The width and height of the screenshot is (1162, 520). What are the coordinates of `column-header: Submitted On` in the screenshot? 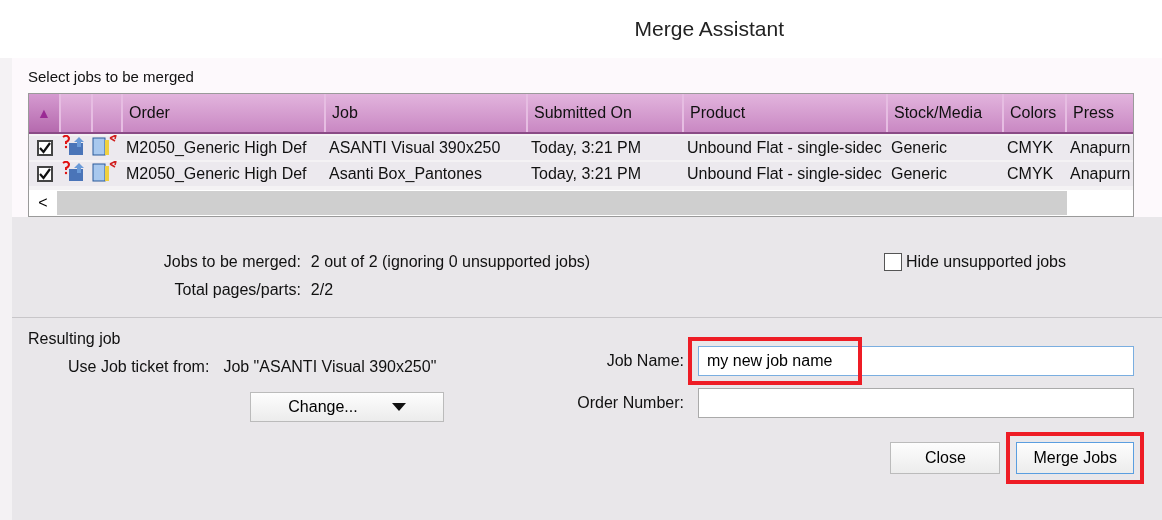 It's located at (606, 113).